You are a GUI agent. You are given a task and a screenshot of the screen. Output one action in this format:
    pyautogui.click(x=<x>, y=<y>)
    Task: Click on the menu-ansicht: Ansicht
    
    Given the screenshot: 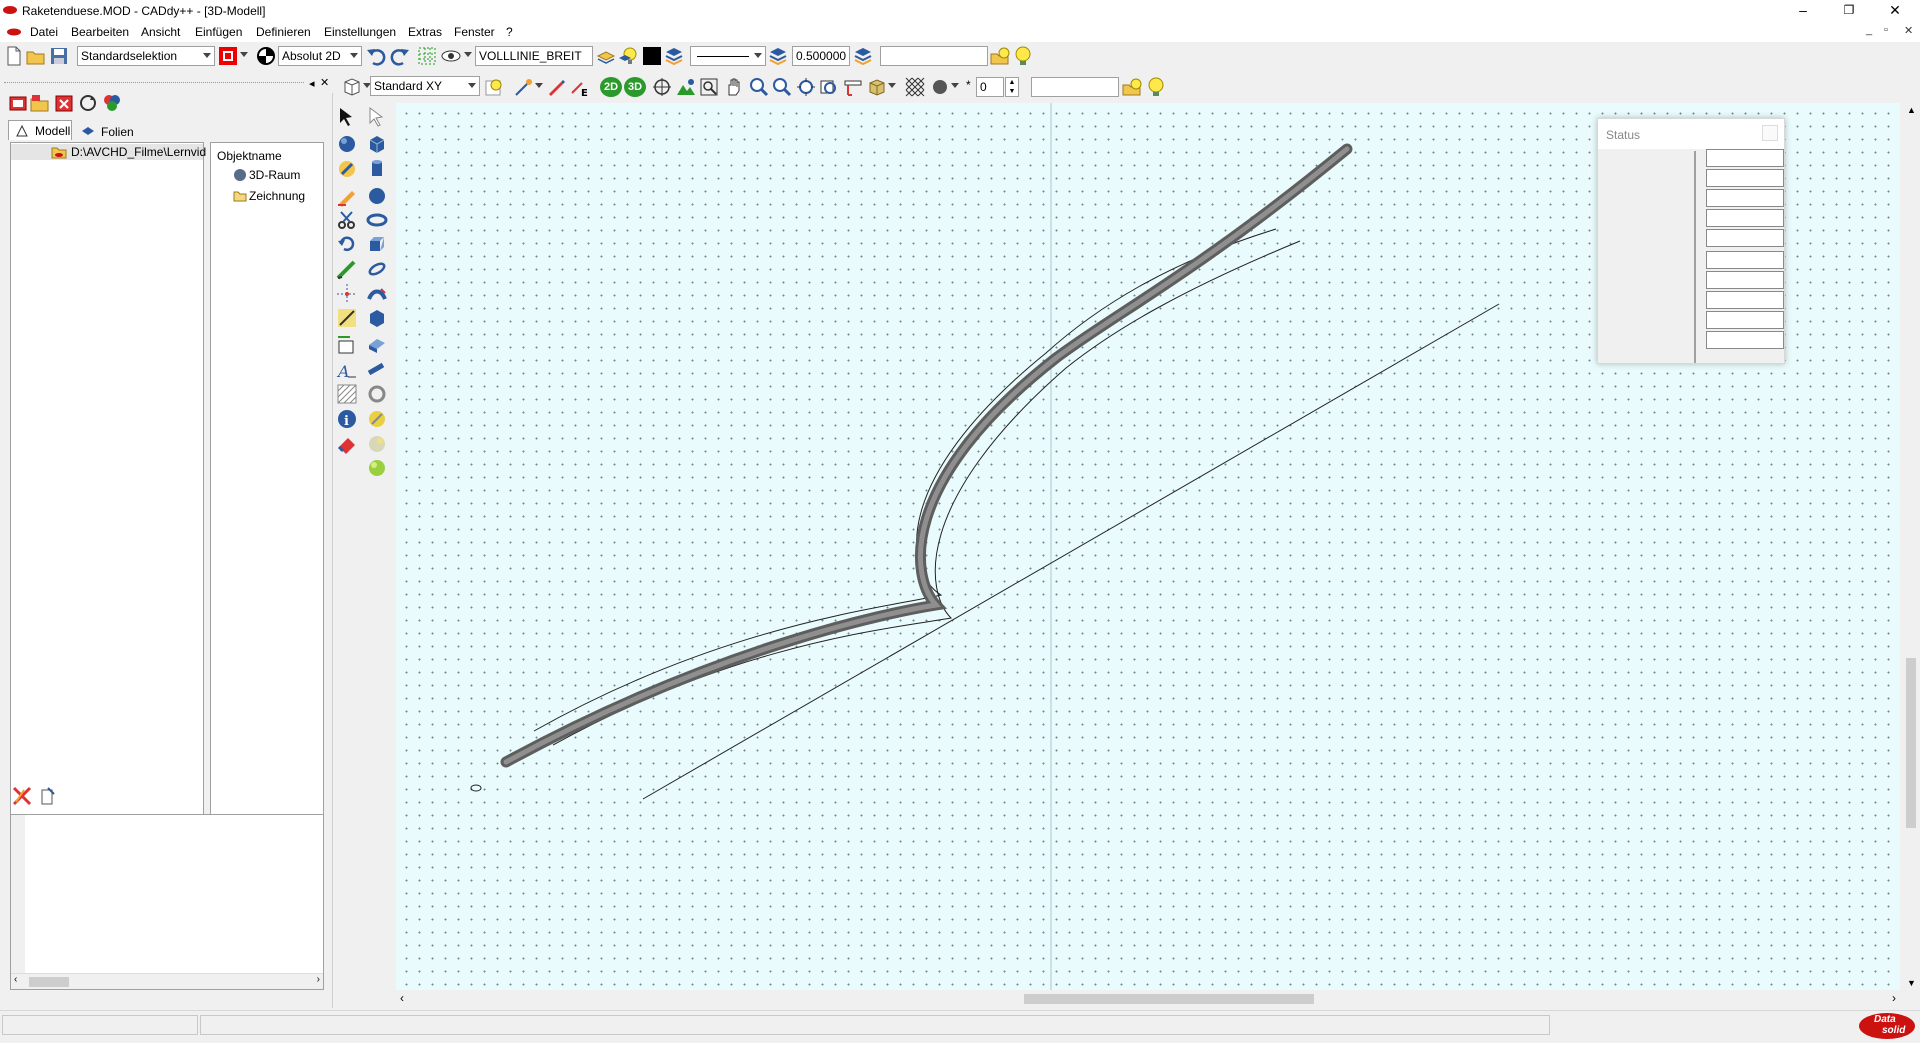 What is the action you would take?
    pyautogui.click(x=160, y=32)
    